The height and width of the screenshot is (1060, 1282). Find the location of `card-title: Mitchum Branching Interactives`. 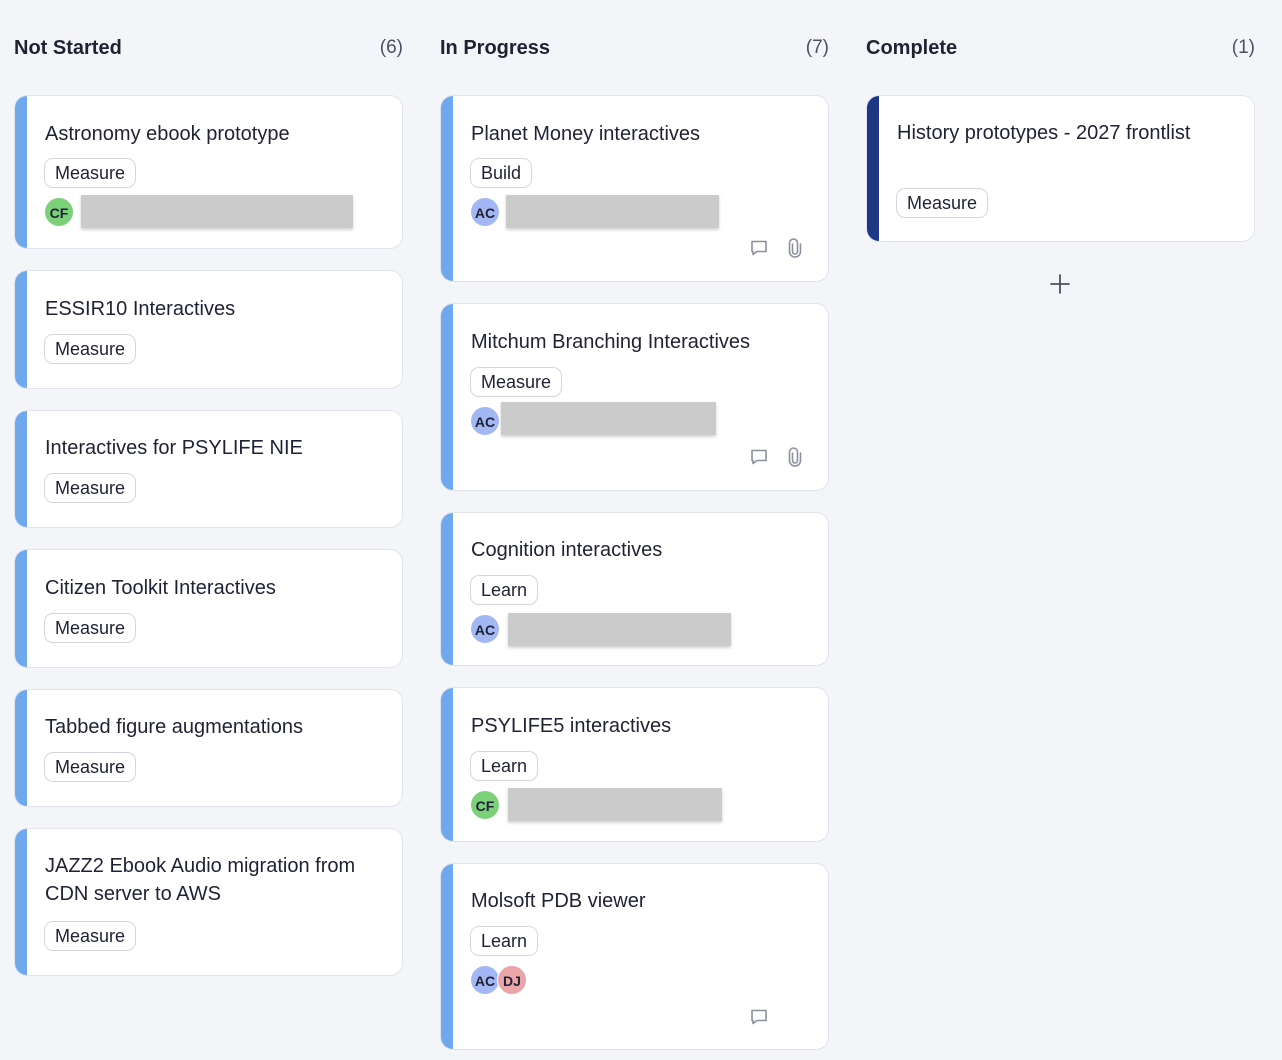

card-title: Mitchum Branching Interactives is located at coordinates (611, 342).